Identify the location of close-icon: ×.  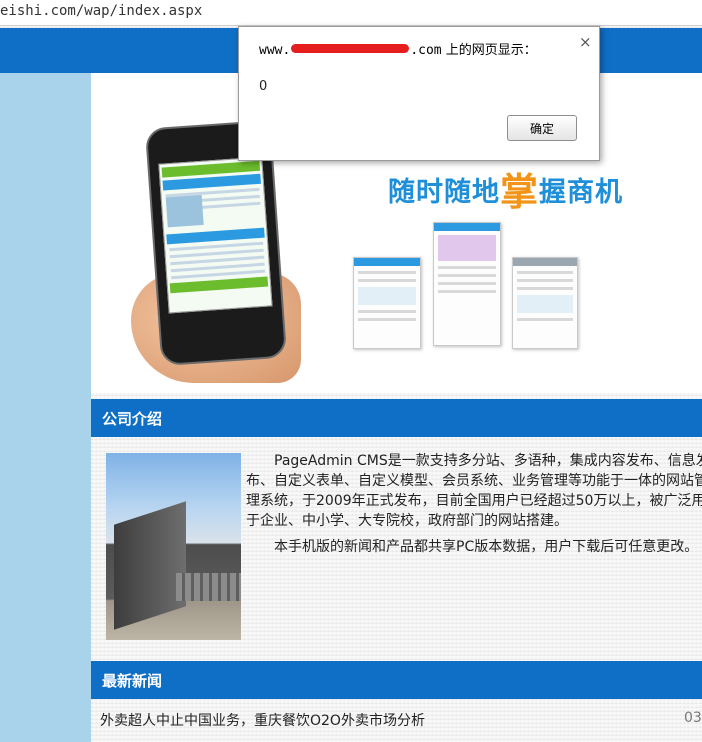
(585, 42).